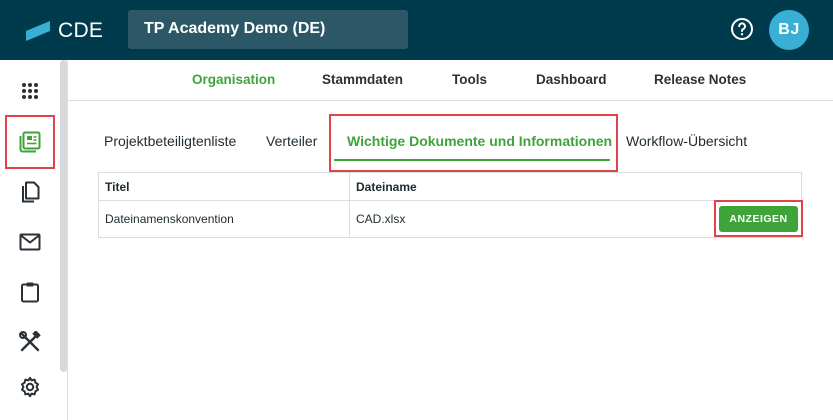 The width and height of the screenshot is (833, 420). What do you see at coordinates (789, 30) in the screenshot?
I see `user-avatar: BJ` at bounding box center [789, 30].